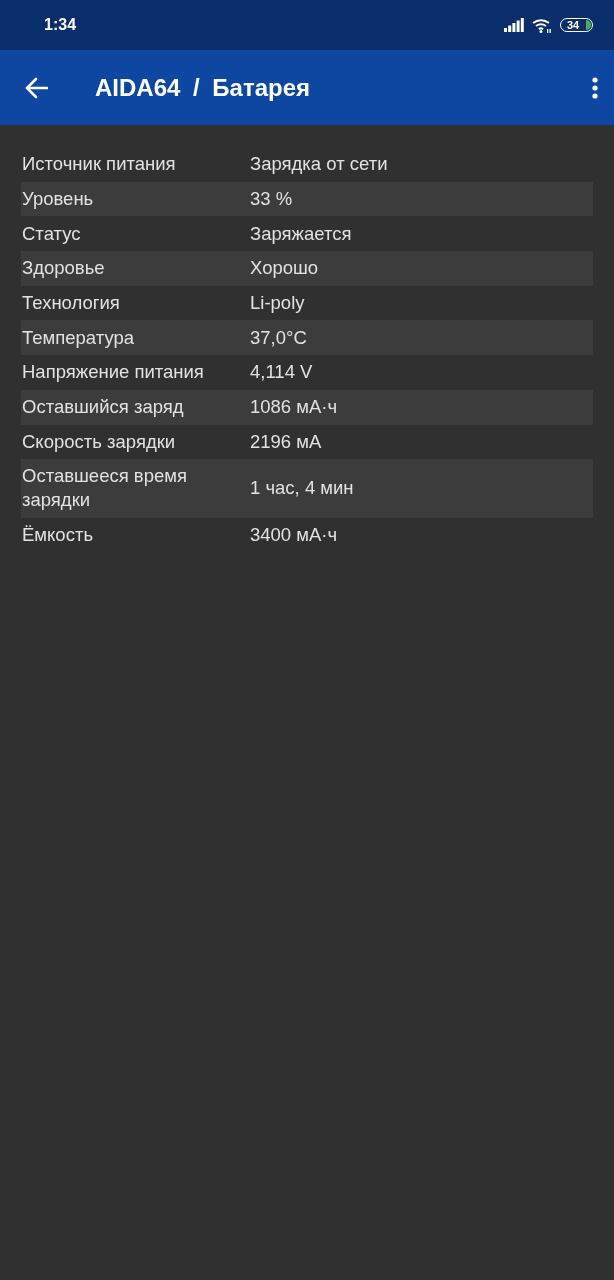 The width and height of the screenshot is (614, 1280). Describe the element at coordinates (58, 535) in the screenshot. I see `property-label: Ёмкость` at that location.